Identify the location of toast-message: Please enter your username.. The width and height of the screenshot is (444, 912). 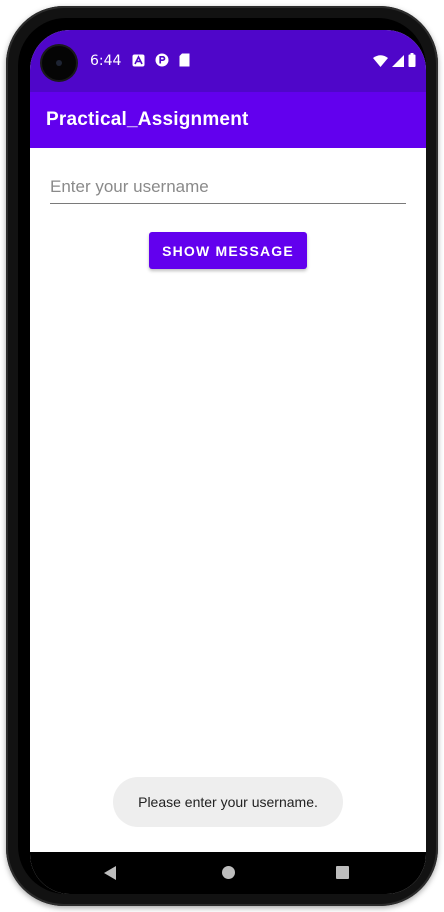
(228, 802).